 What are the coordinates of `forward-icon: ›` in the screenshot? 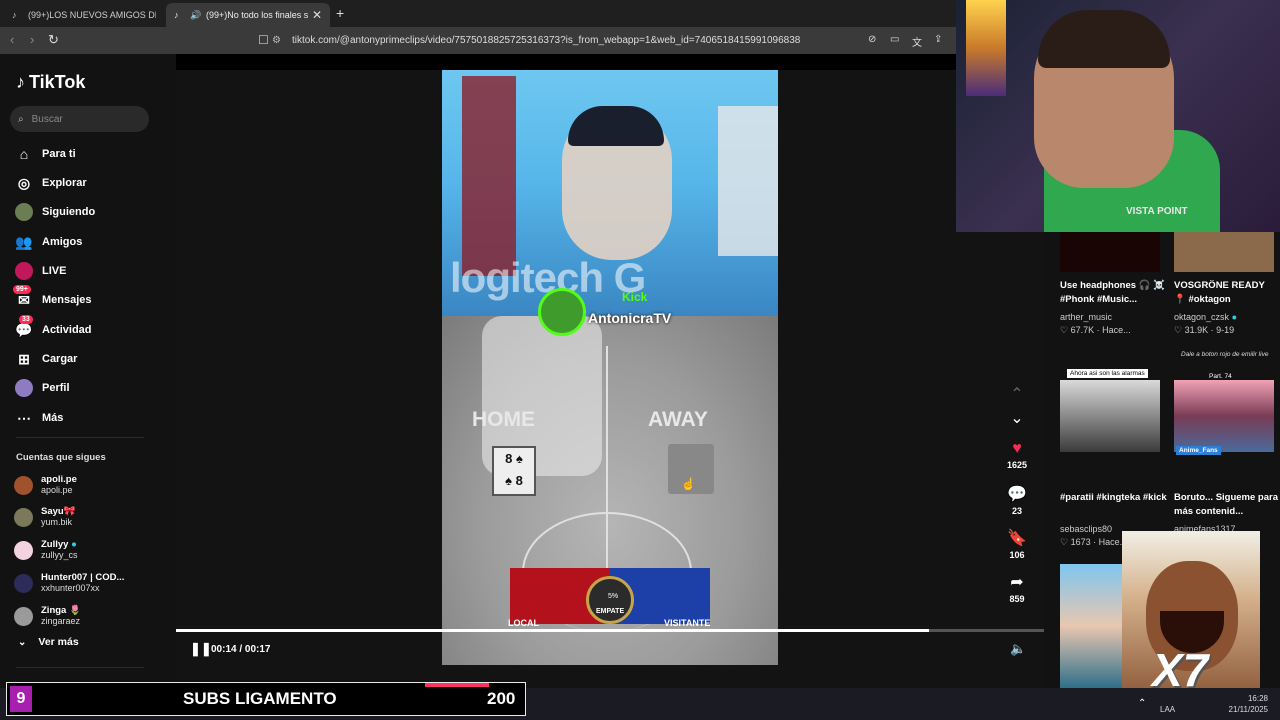 It's located at (32, 39).